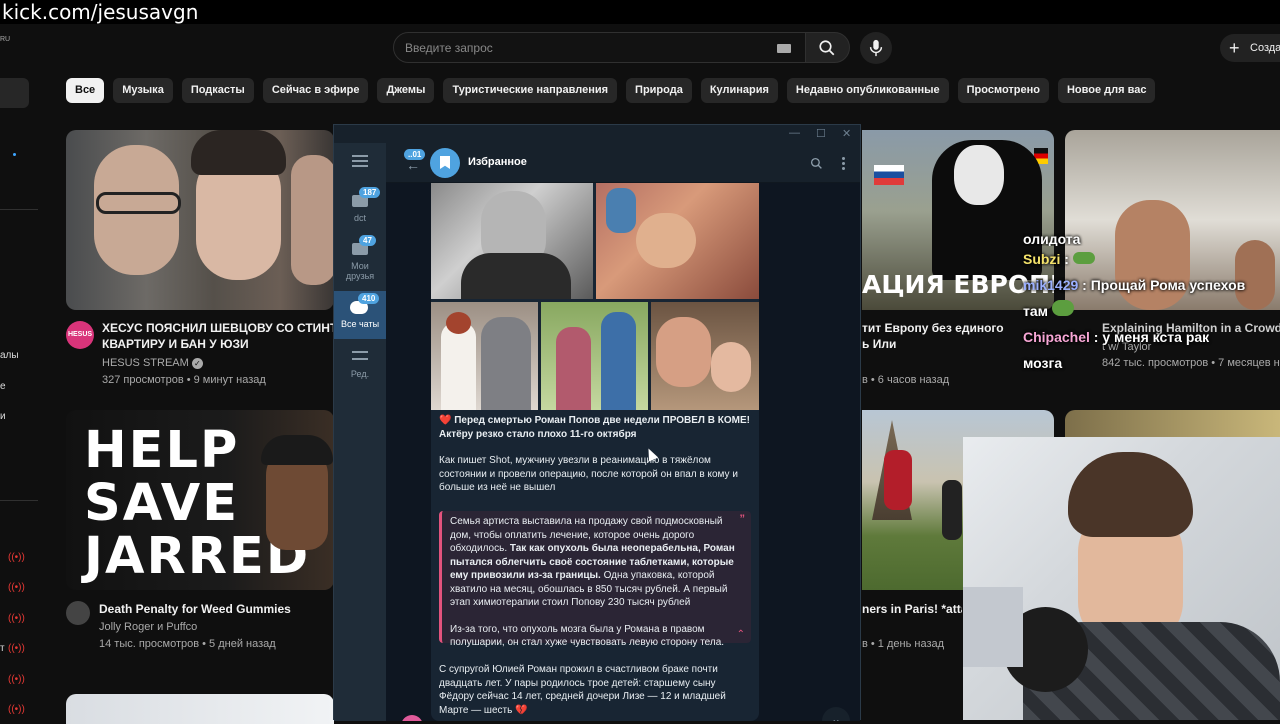 This screenshot has width=1280, height=724. What do you see at coordinates (360, 161) in the screenshot?
I see `menu-icon` at bounding box center [360, 161].